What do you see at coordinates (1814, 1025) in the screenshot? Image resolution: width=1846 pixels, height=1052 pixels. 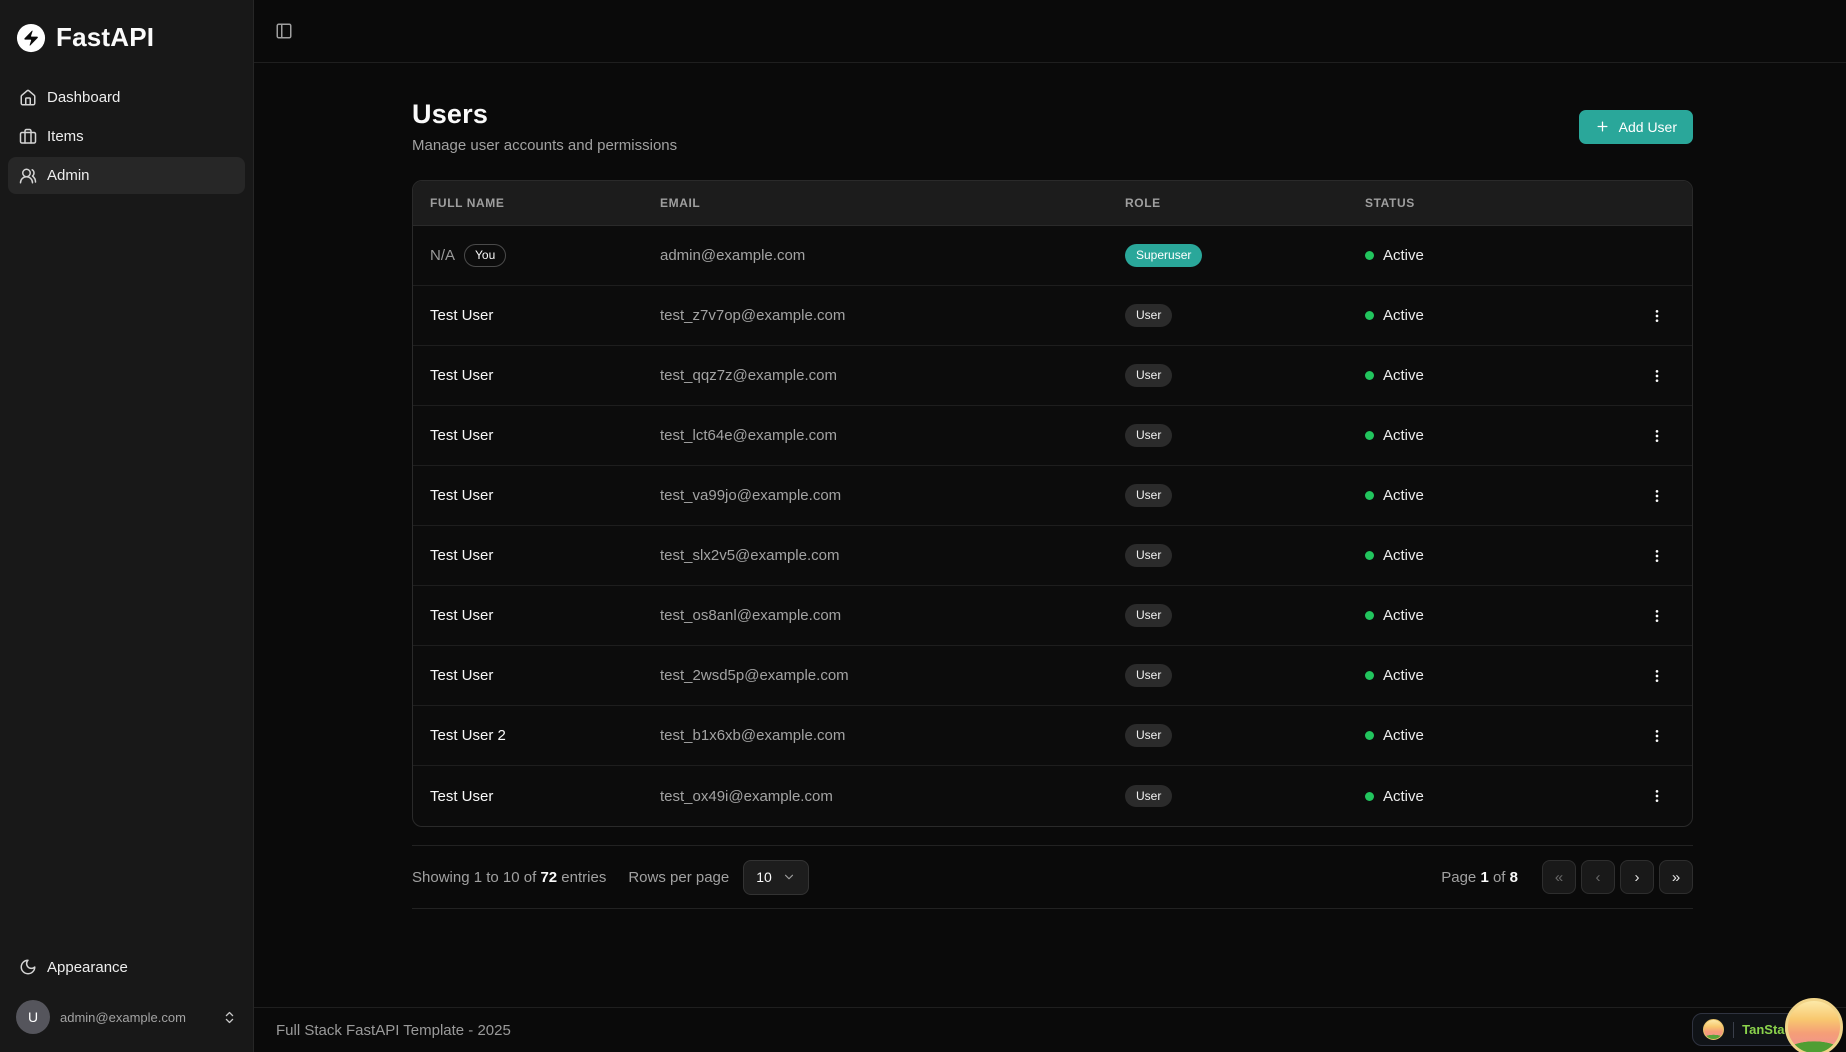 I see `tanstack-logo-icon` at bounding box center [1814, 1025].